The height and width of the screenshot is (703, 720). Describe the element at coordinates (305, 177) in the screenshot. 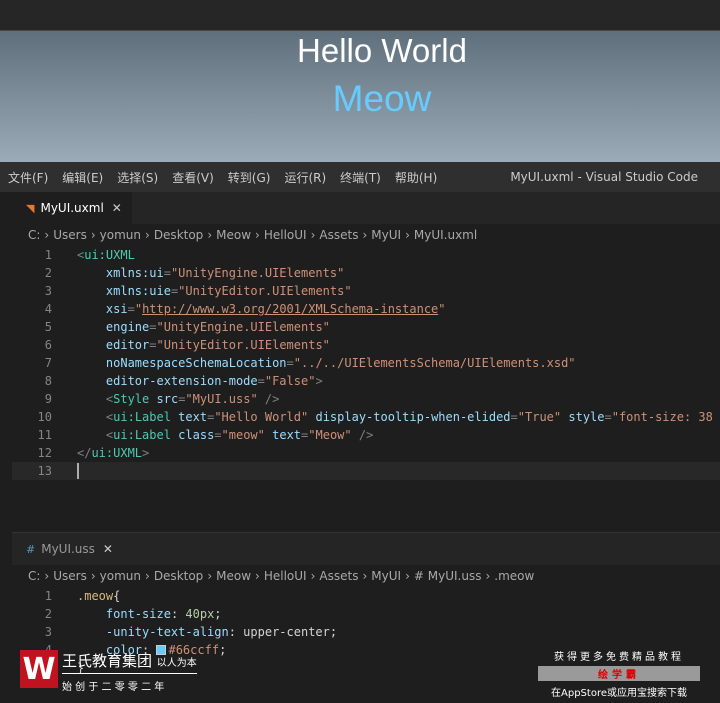

I see `menu-run: 运行(R)` at that location.